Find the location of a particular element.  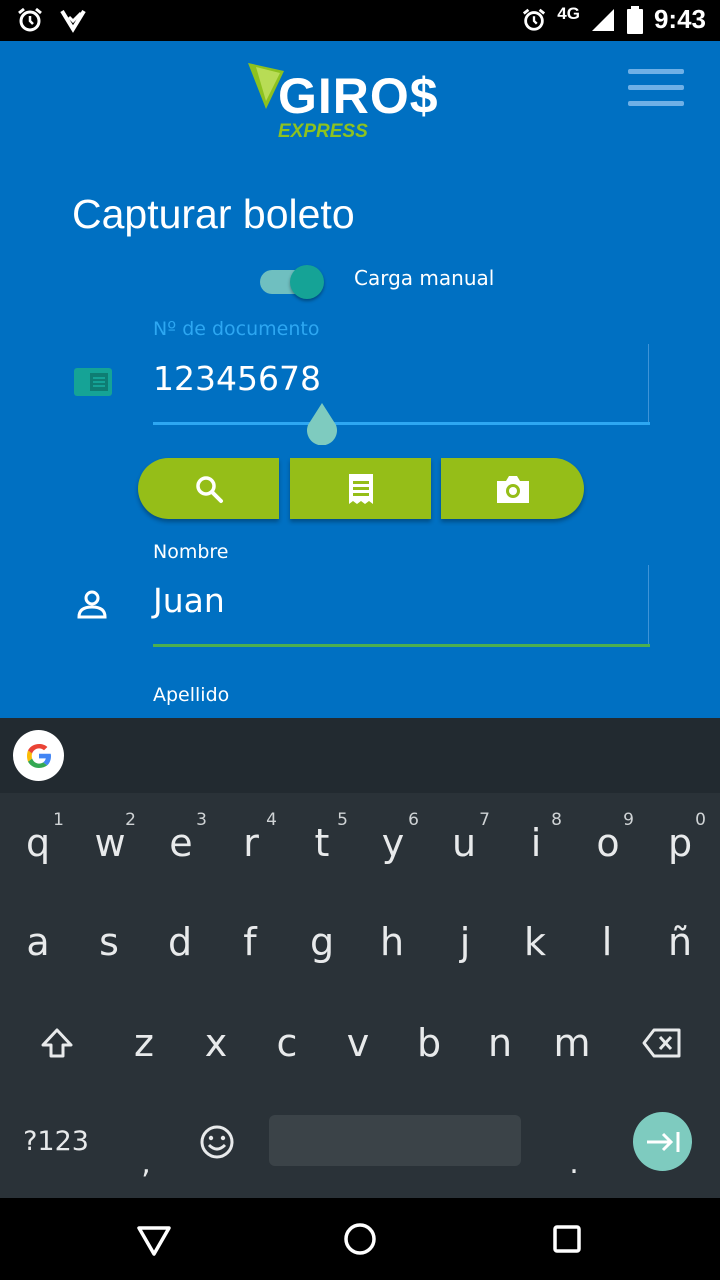

id-card-icon is located at coordinates (93, 382).